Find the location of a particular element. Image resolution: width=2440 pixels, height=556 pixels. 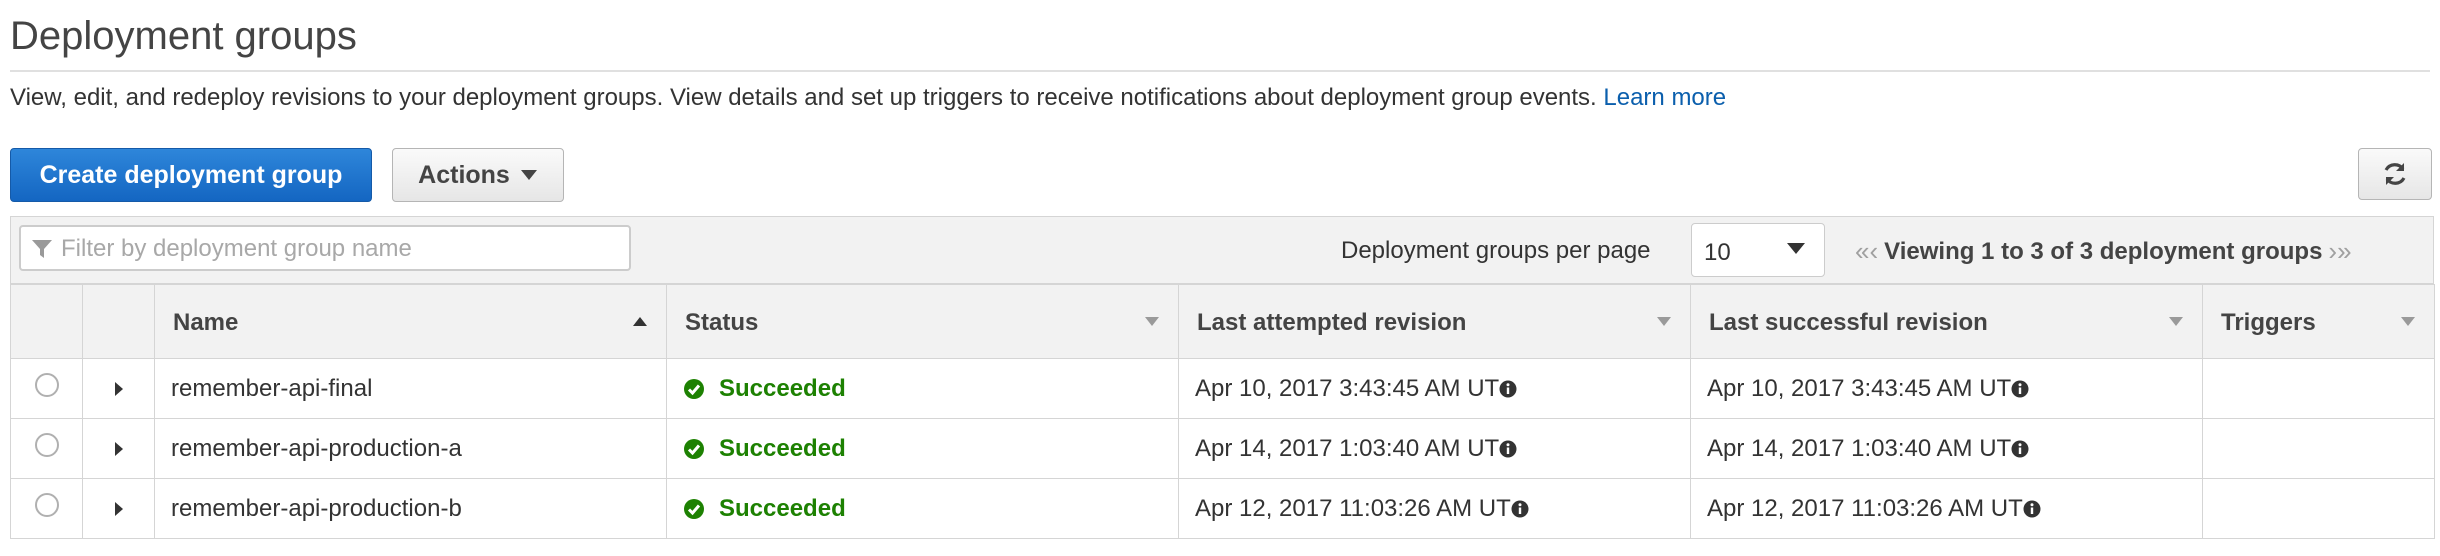

last-successful-text: Apr 14, 2017 1:03:40 AM UT is located at coordinates (1859, 448).